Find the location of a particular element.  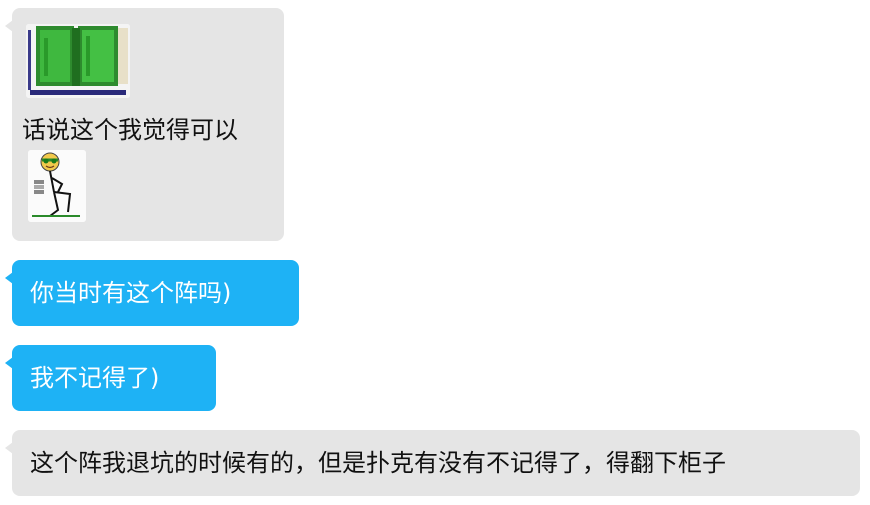

message-text: 这个阵我退坑的时候有的，但是扑克有没有不记得了，得翻下柜子 is located at coordinates (378, 463).